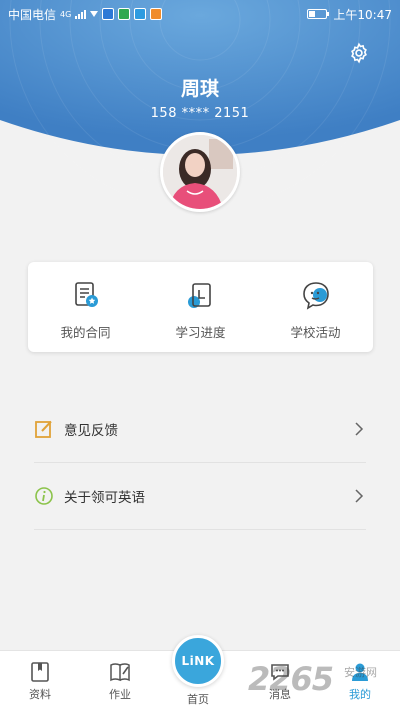  What do you see at coordinates (140, 14) in the screenshot?
I see `chat-app-icon` at bounding box center [140, 14].